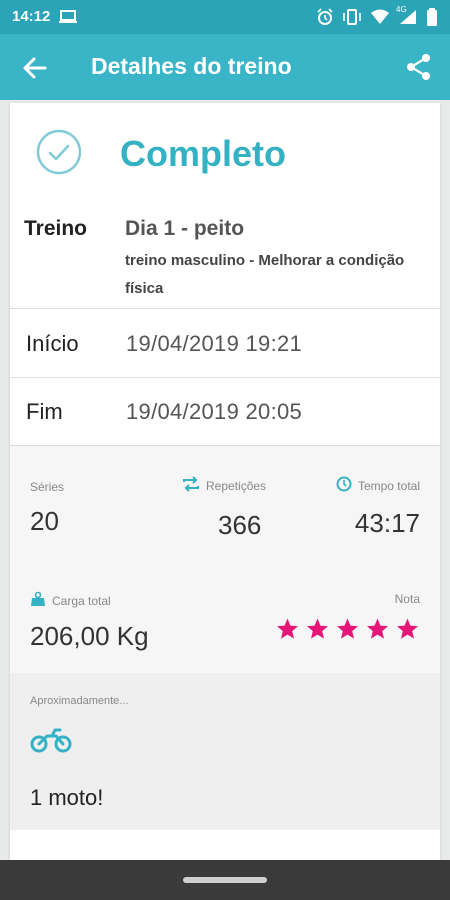 The image size is (450, 900). What do you see at coordinates (51, 743) in the screenshot?
I see `motorcycle-icon` at bounding box center [51, 743].